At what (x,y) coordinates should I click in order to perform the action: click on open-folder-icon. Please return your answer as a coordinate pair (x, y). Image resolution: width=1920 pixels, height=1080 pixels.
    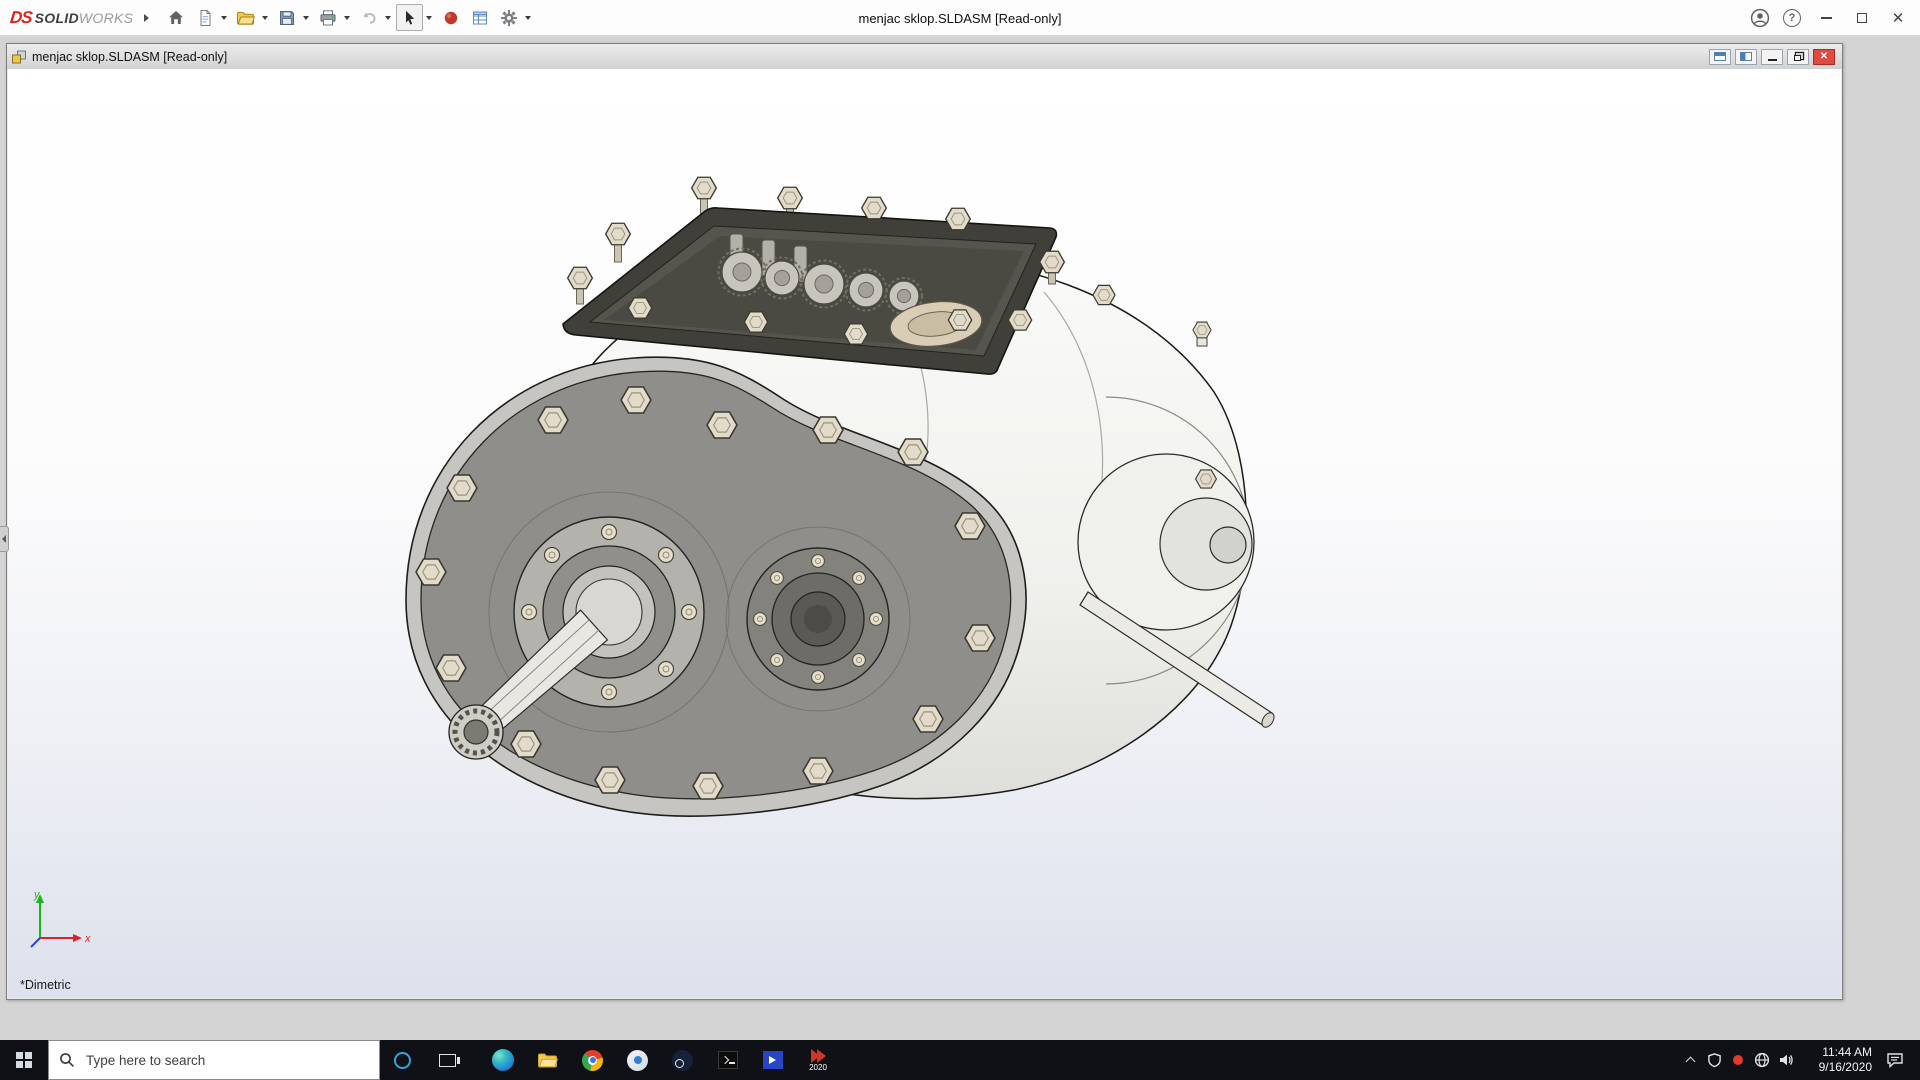
    Looking at the image, I should click on (246, 18).